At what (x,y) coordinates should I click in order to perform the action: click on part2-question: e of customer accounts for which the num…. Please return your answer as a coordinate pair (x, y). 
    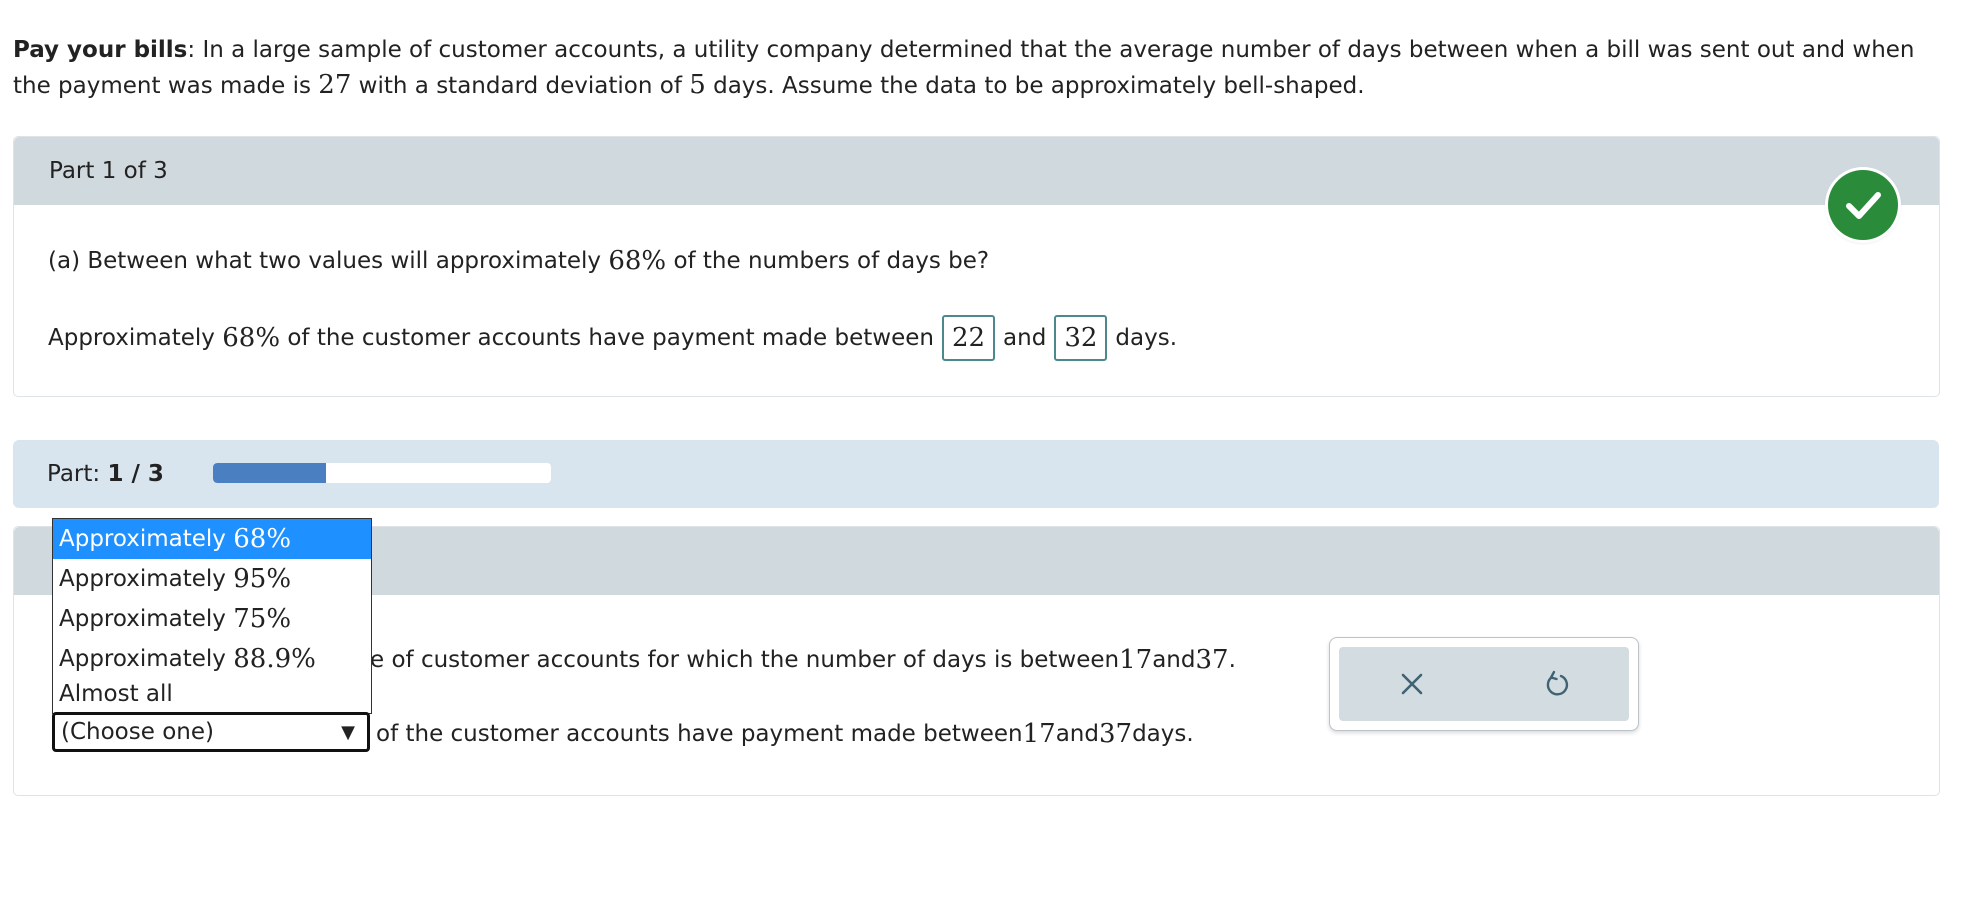
    Looking at the image, I should click on (803, 660).